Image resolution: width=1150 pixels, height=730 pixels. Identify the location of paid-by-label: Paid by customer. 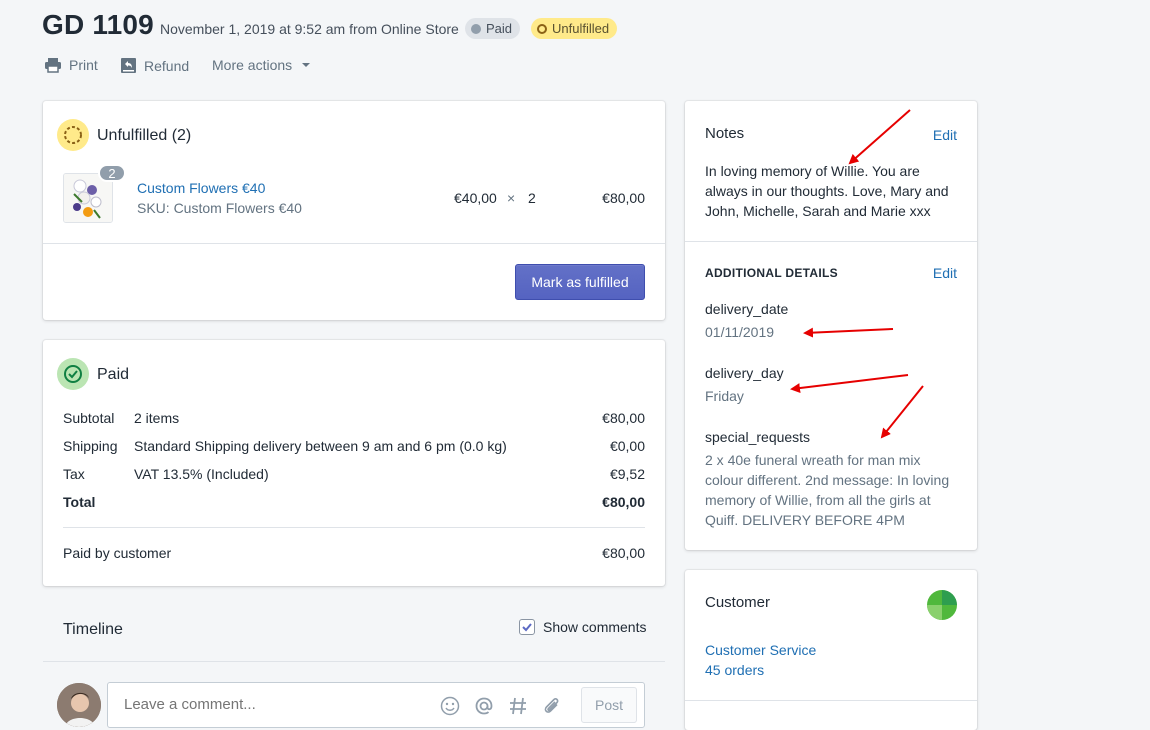
(117, 553).